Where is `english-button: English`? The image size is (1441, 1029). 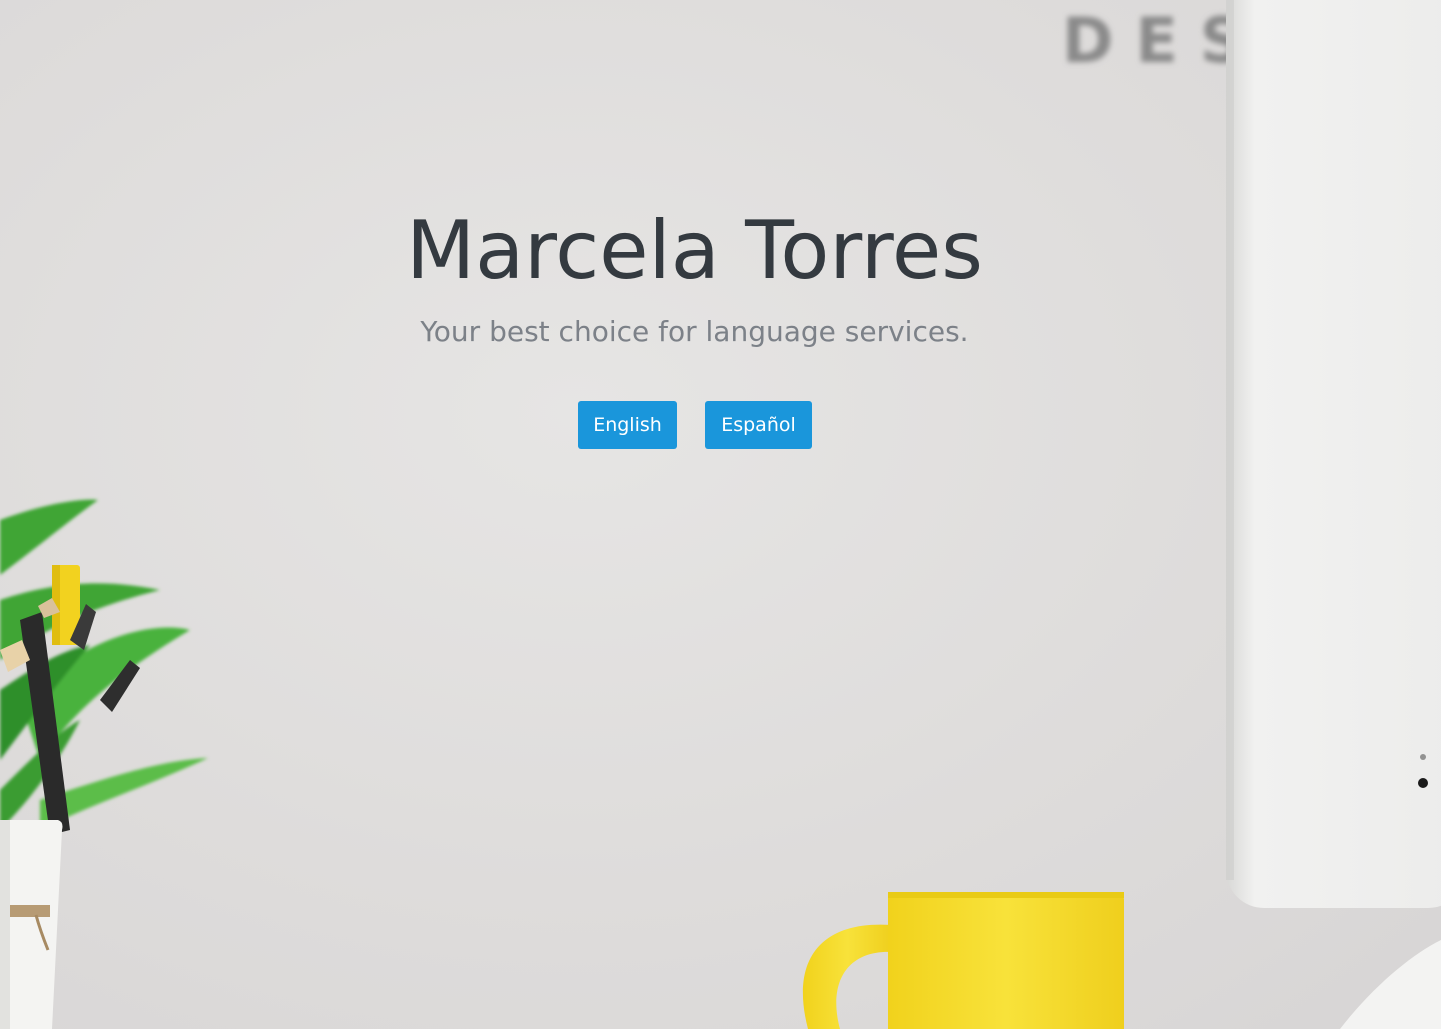 english-button: English is located at coordinates (627, 425).